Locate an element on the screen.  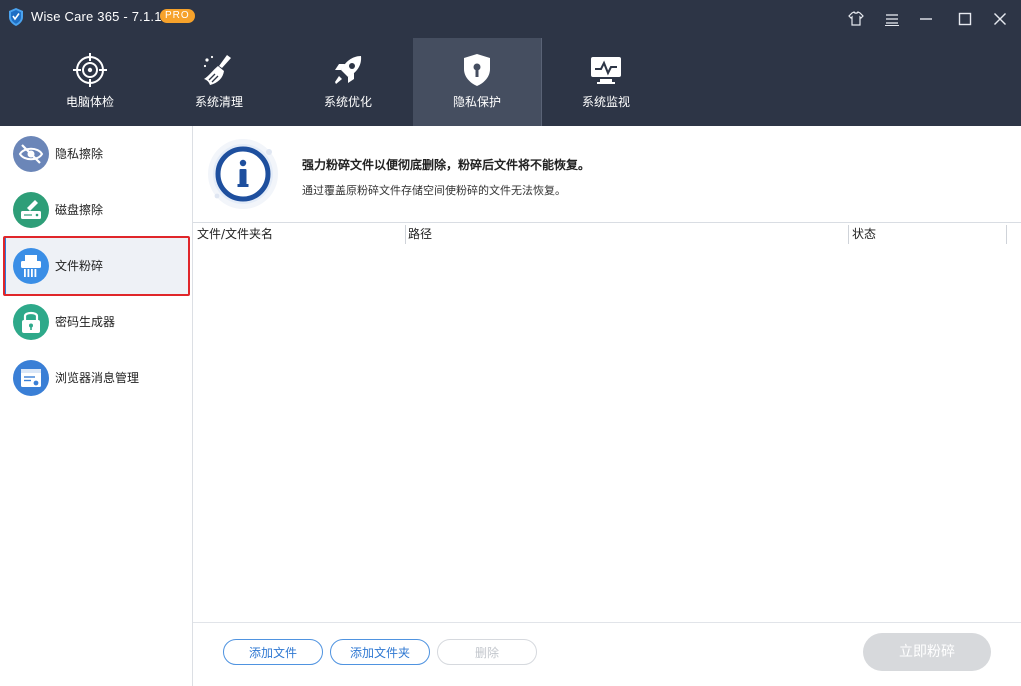
shredder-icon is located at coordinates (31, 266).